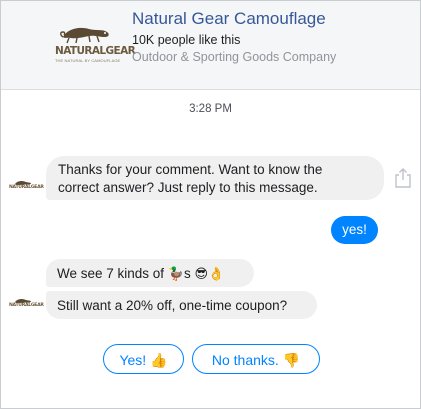 The width and height of the screenshot is (421, 409). I want to click on quick-reply-label: No thanks., so click(245, 360).